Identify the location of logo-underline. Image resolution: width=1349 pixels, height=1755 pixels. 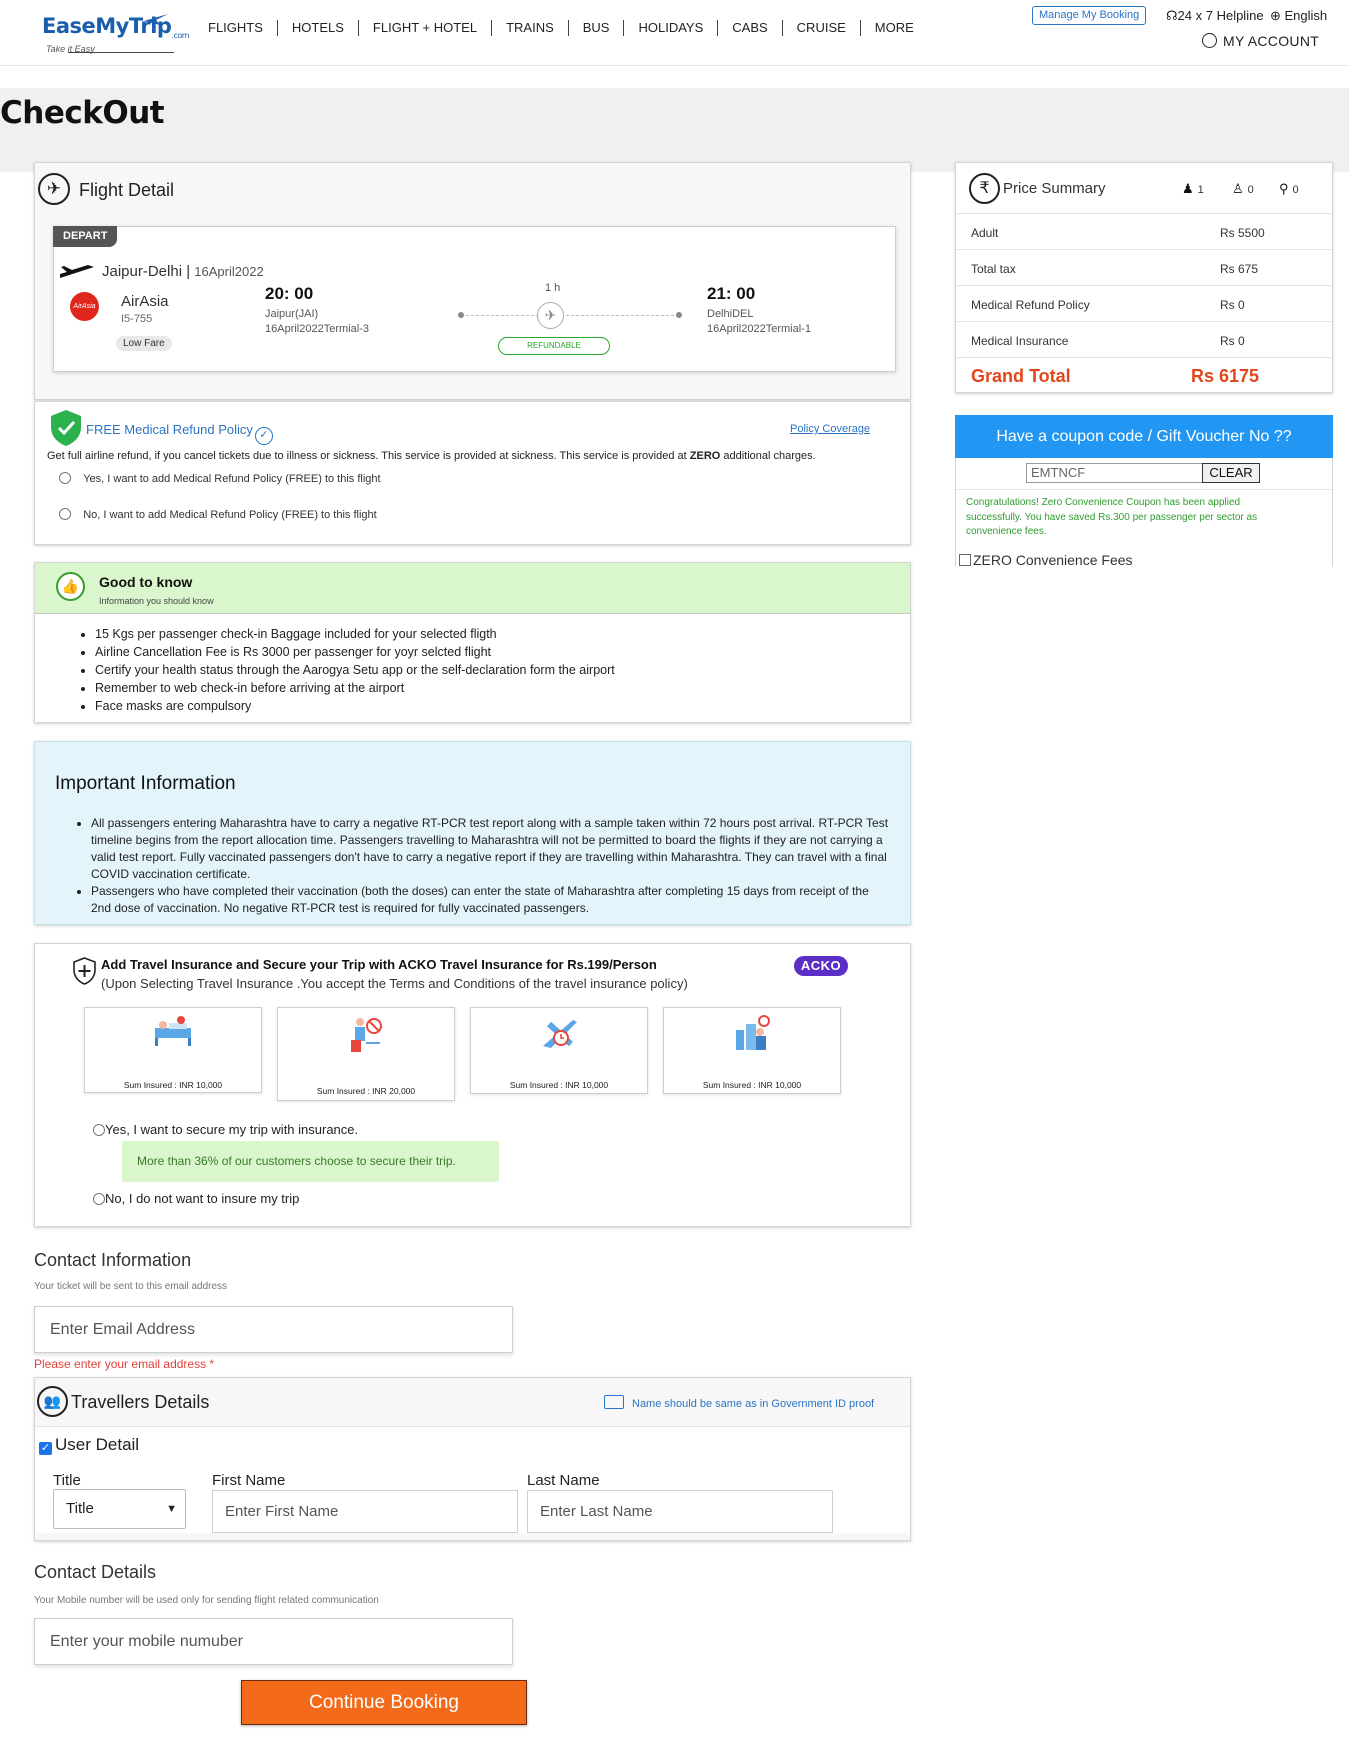
(121, 52).